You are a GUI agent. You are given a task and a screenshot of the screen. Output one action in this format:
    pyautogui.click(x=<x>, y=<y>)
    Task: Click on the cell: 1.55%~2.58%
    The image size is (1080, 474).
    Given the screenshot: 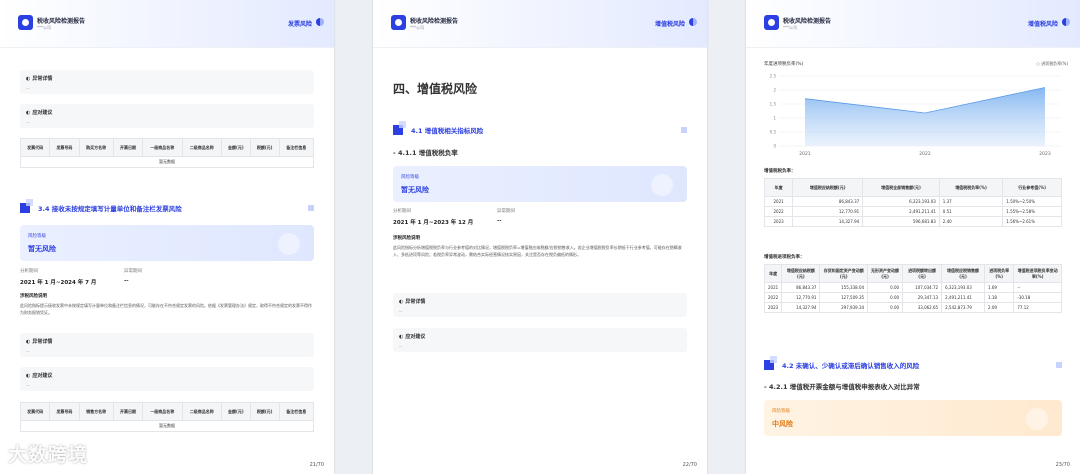 What is the action you would take?
    pyautogui.click(x=1032, y=211)
    